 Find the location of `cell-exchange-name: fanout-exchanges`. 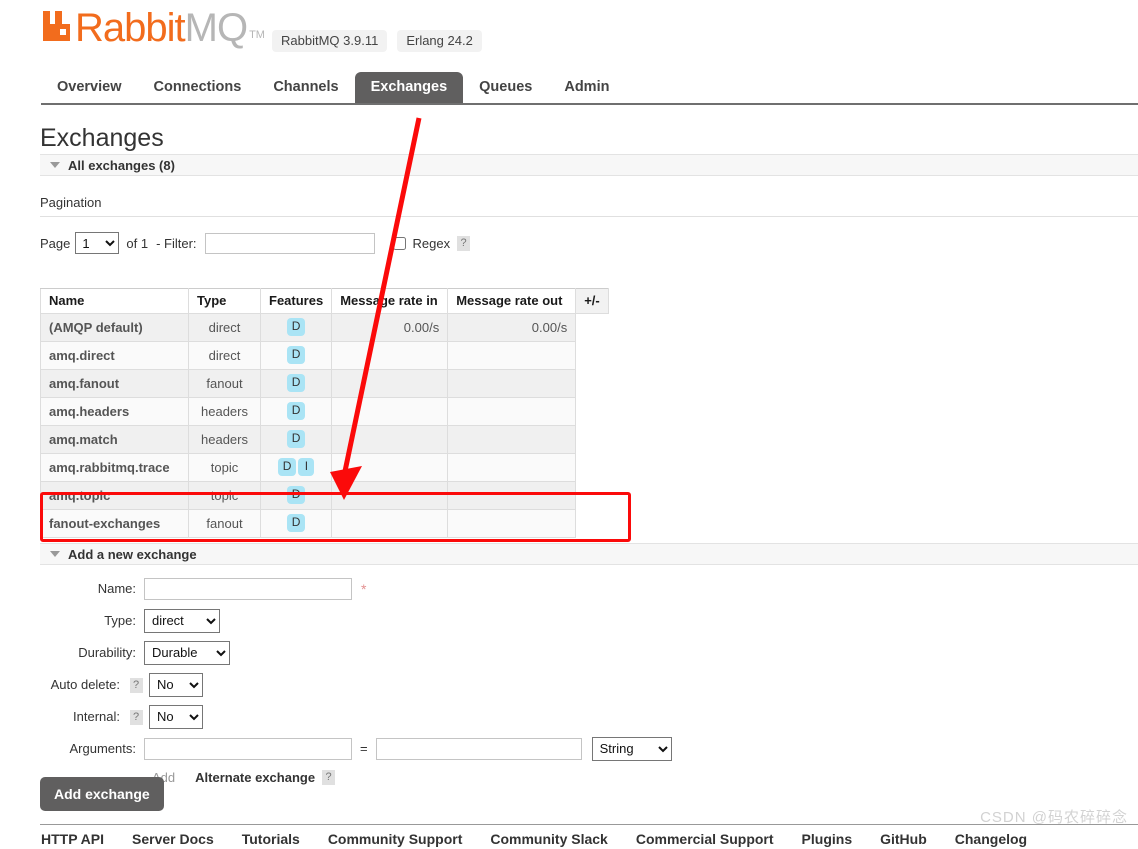

cell-exchange-name: fanout-exchanges is located at coordinates (114, 523).